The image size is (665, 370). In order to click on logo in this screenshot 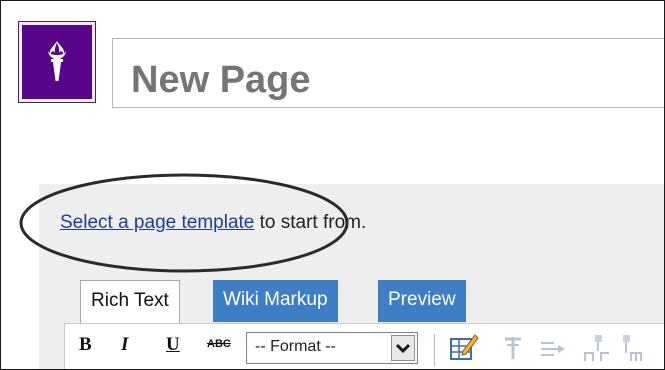, I will do `click(57, 62)`.